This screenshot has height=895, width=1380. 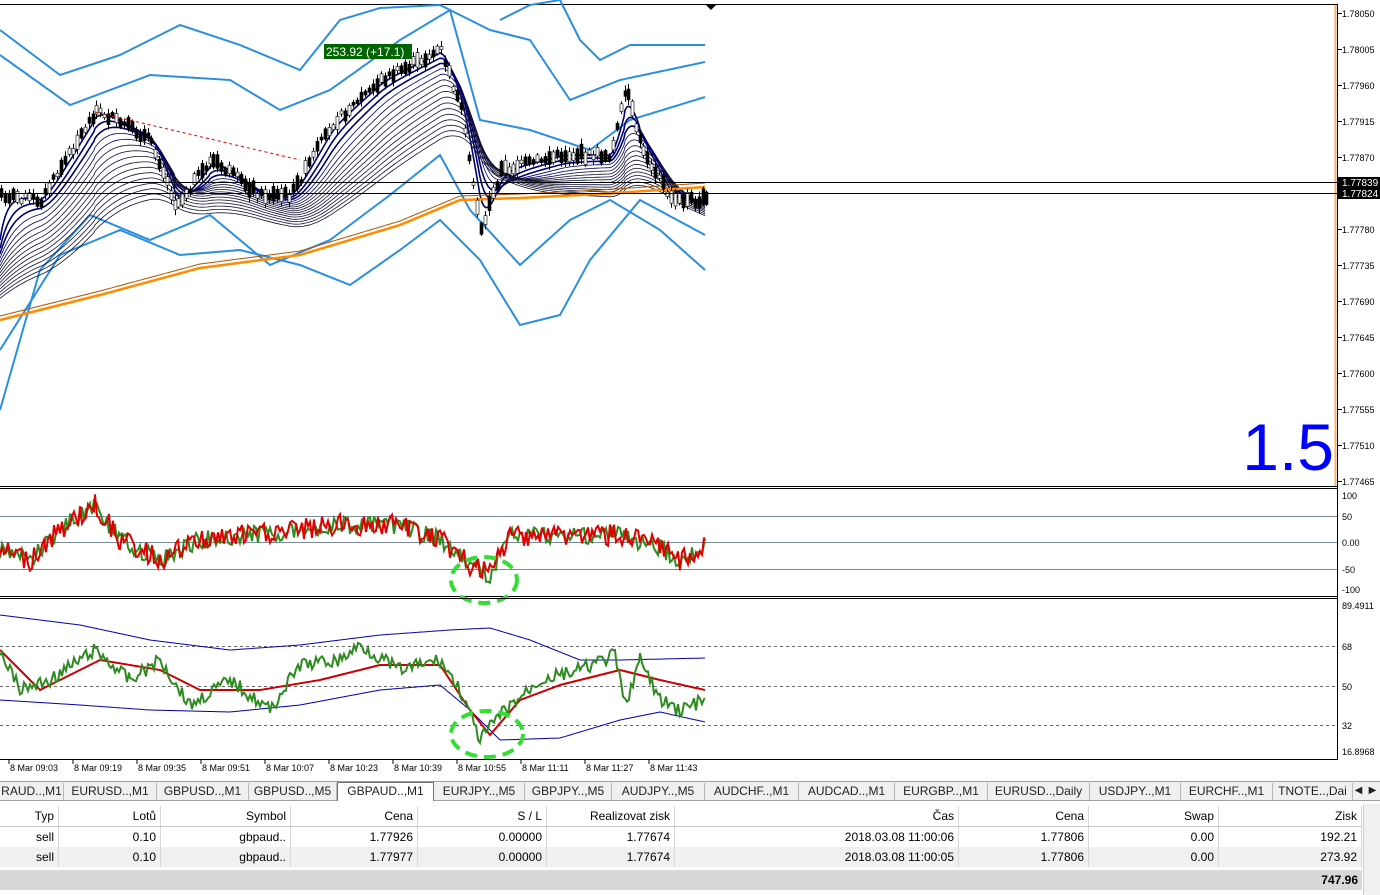 I want to click on osc1-axis-label: -50, so click(x=1348, y=570).